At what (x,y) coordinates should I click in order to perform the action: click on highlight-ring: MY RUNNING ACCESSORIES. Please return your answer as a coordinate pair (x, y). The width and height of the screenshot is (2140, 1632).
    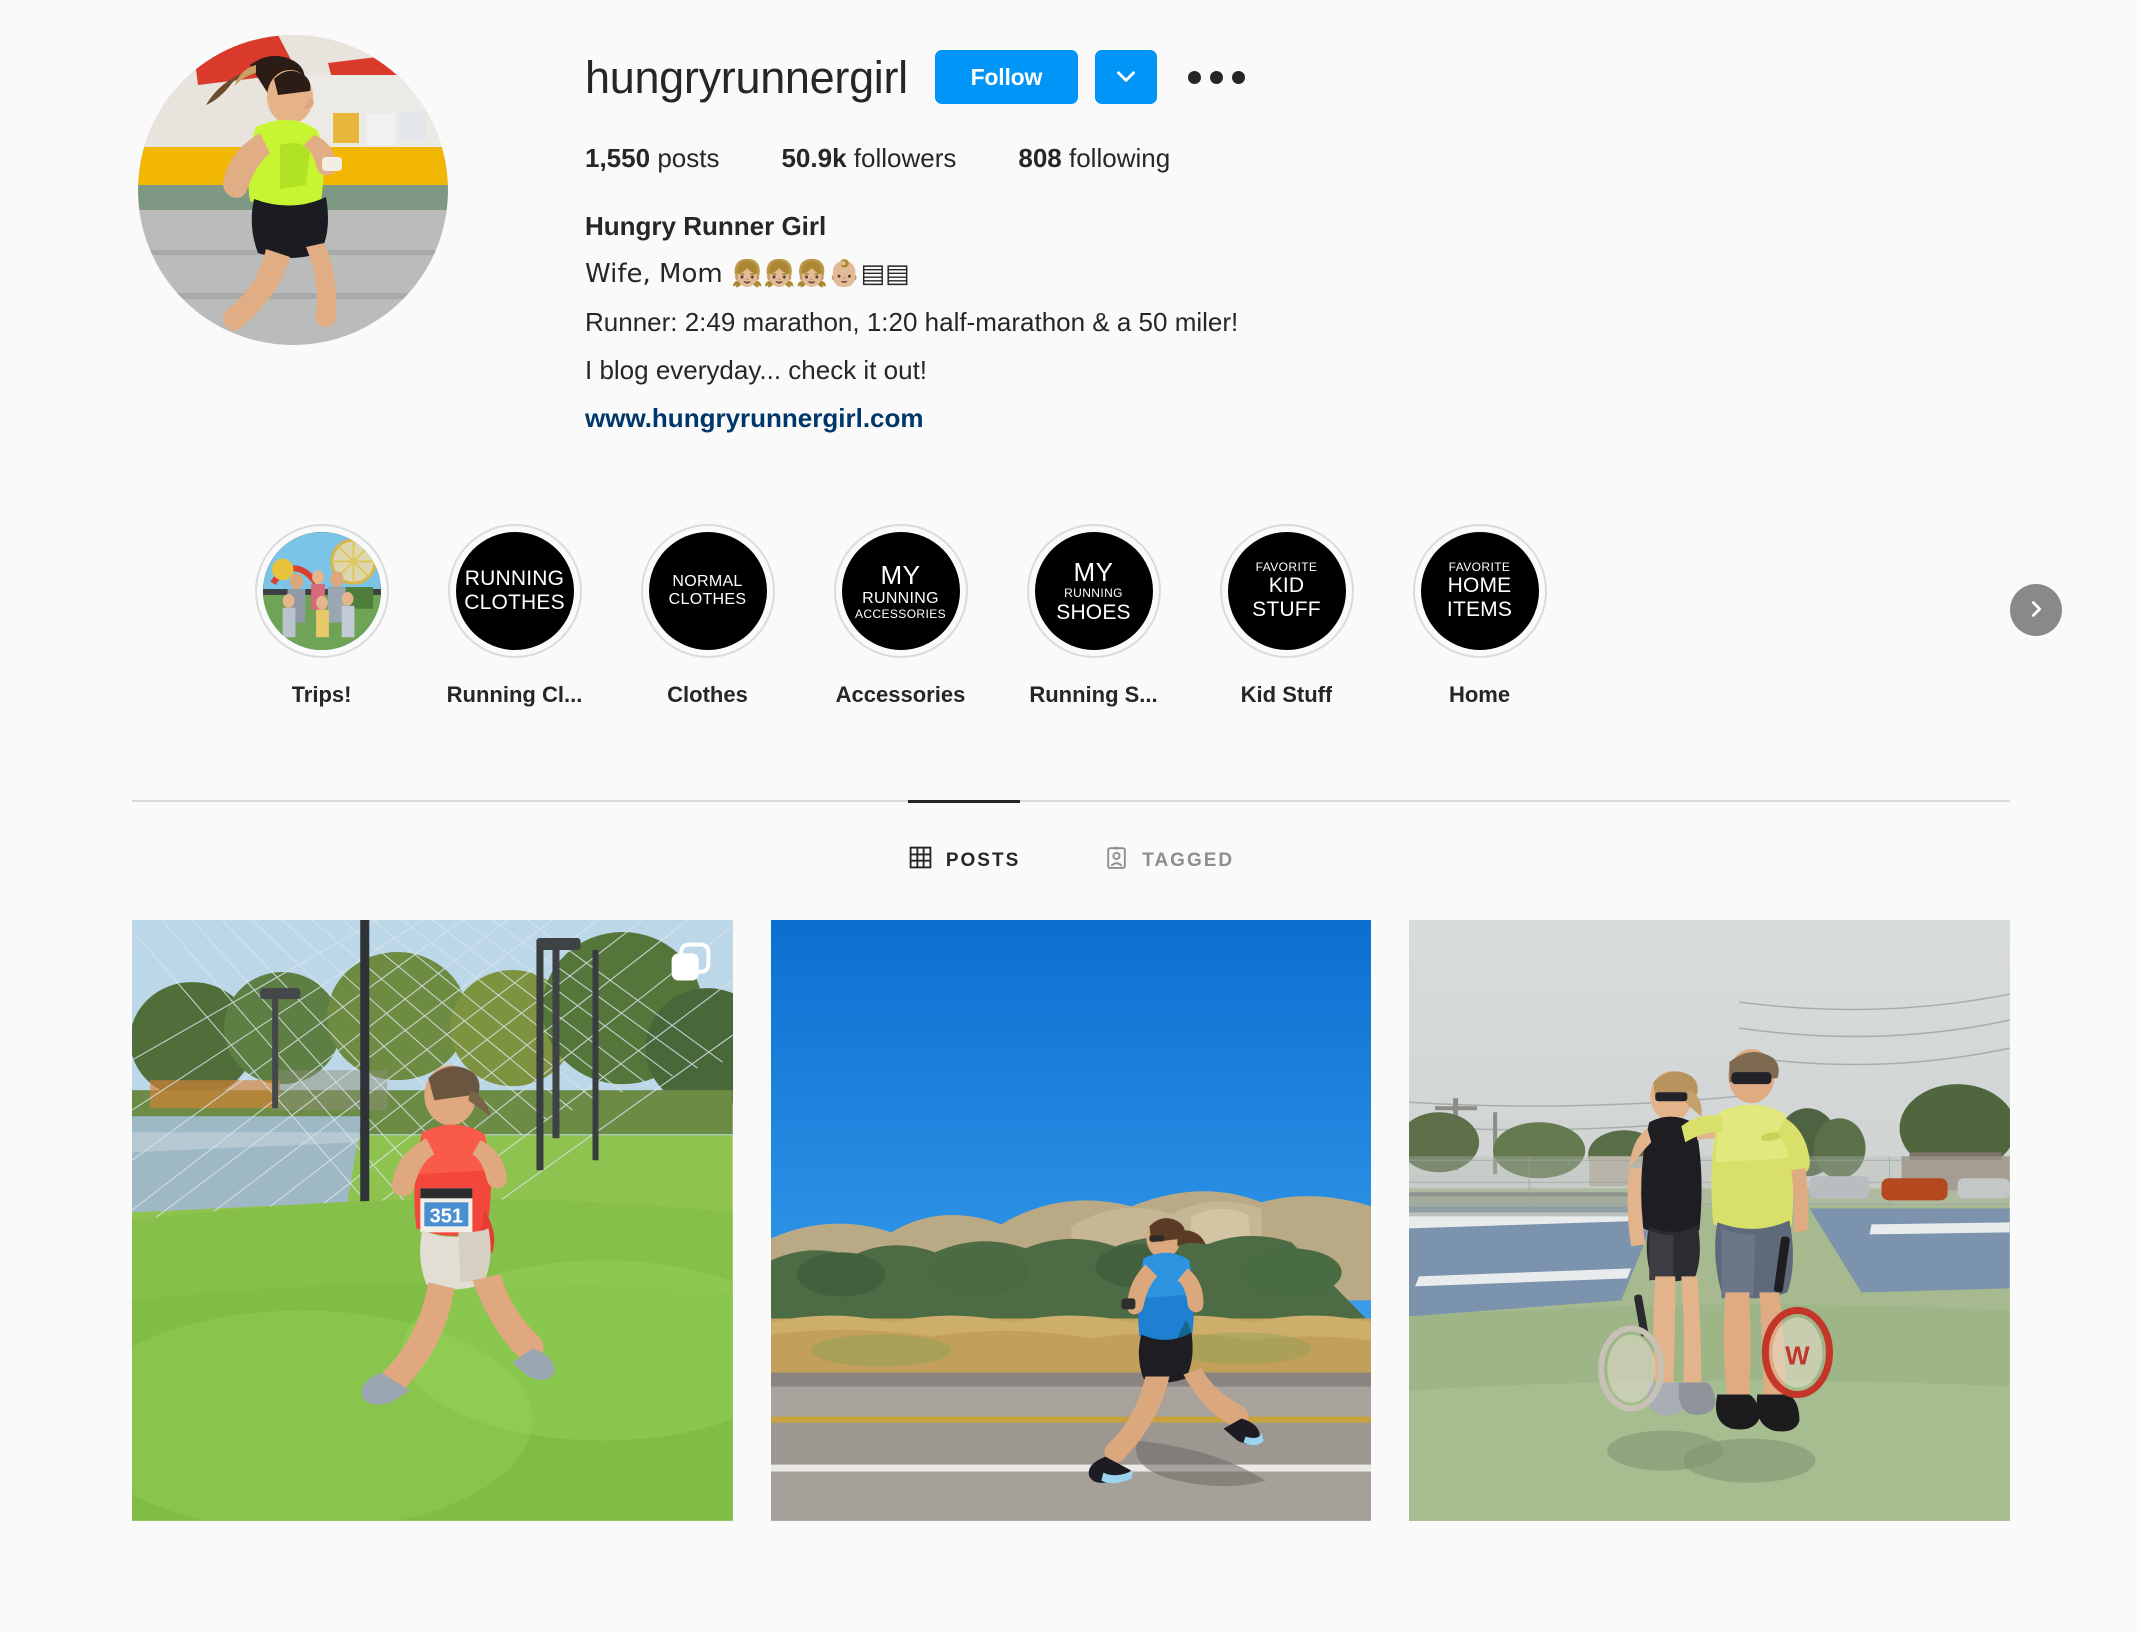
    Looking at the image, I should click on (900, 591).